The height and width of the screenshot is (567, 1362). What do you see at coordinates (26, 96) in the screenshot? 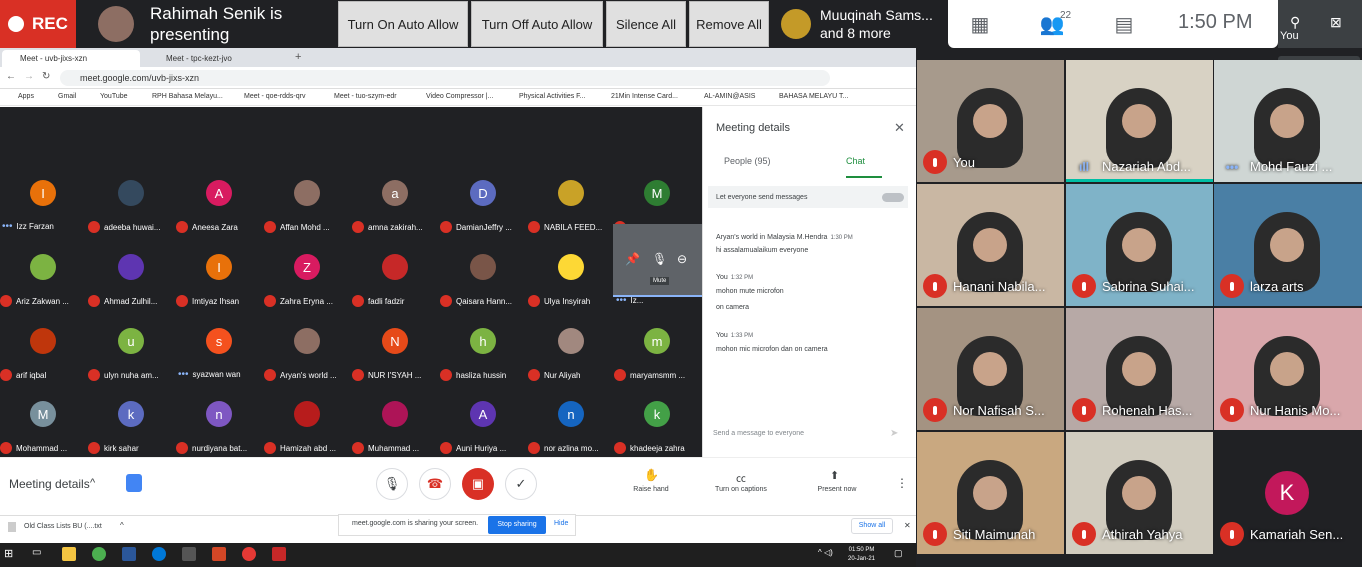
I see `bookmark: Apps` at bounding box center [26, 96].